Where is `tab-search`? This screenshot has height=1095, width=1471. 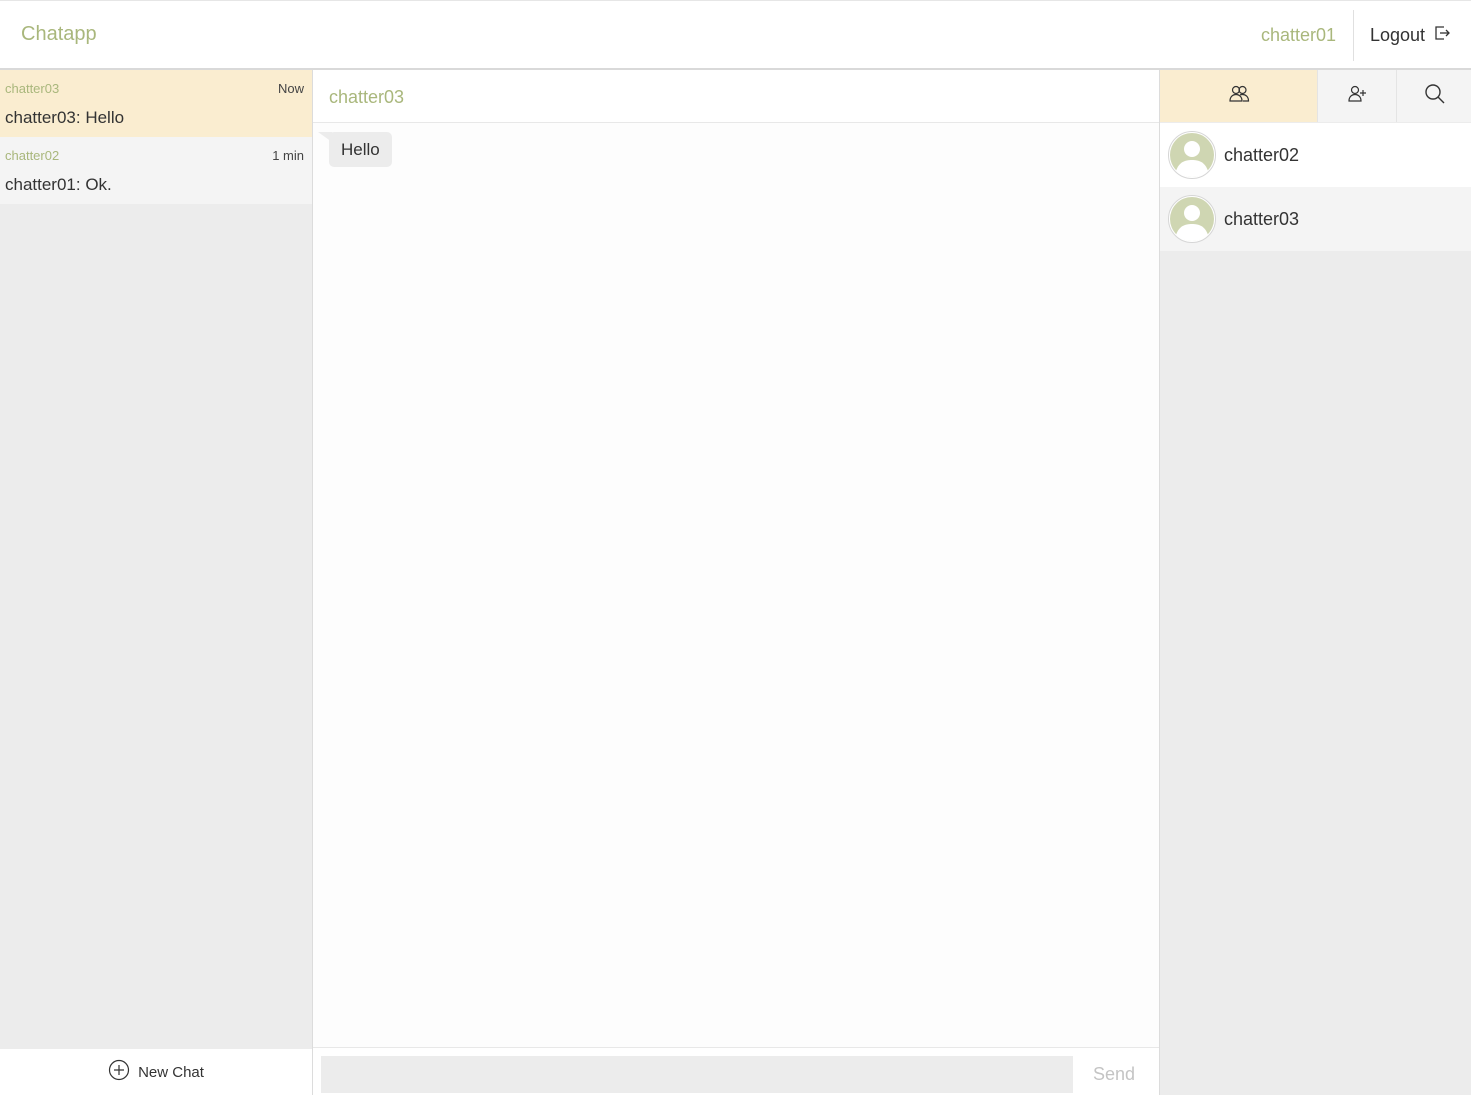
tab-search is located at coordinates (1433, 96).